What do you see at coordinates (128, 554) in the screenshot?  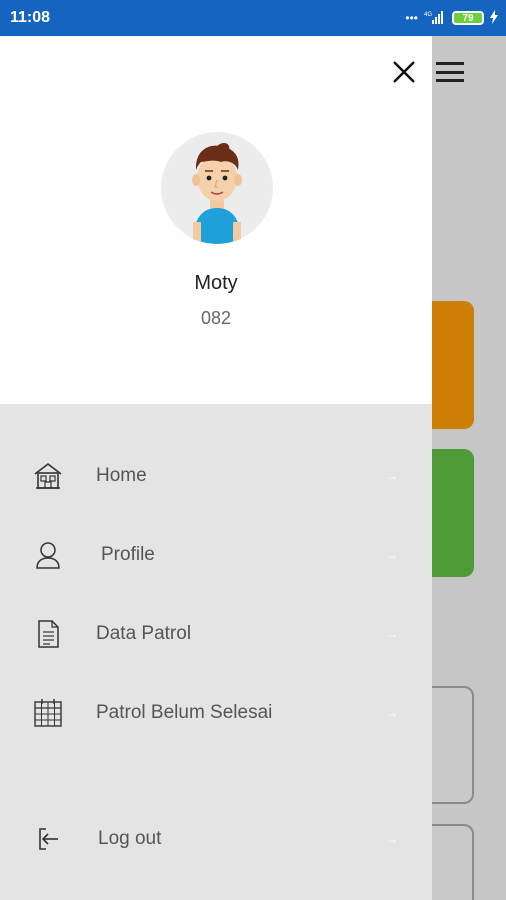 I see `menu-label-profile: Profile` at bounding box center [128, 554].